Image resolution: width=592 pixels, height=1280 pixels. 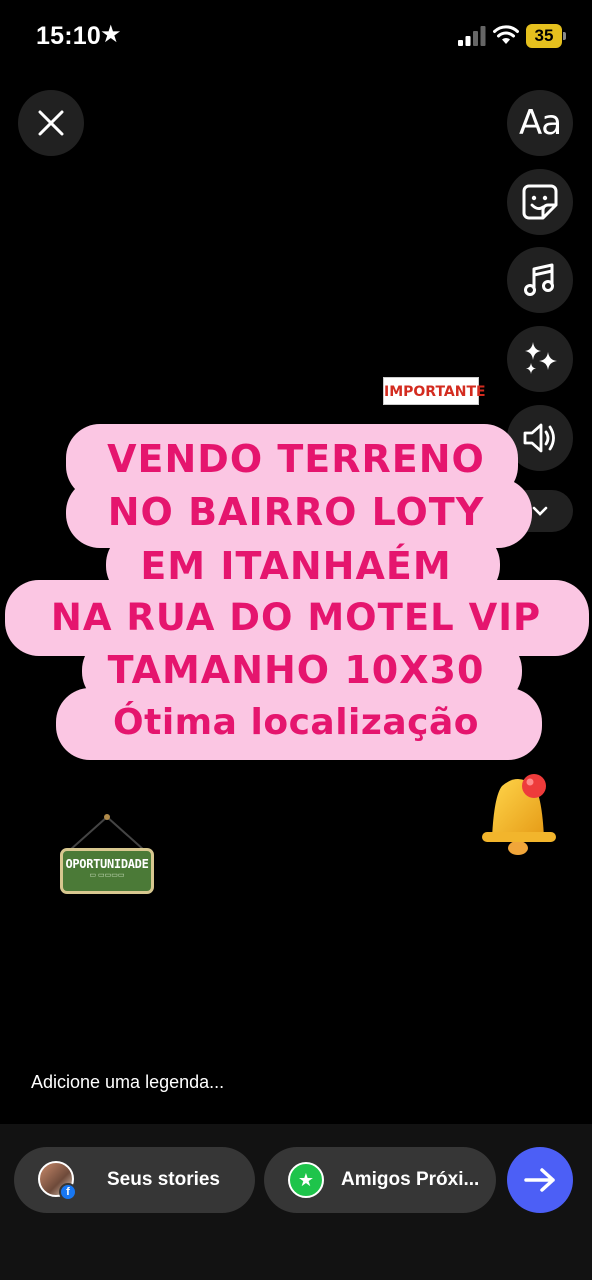 I want to click on oportunidade-sticker: OPORTUNIDADE ▭ ▭▭▭▭, so click(x=107, y=855).